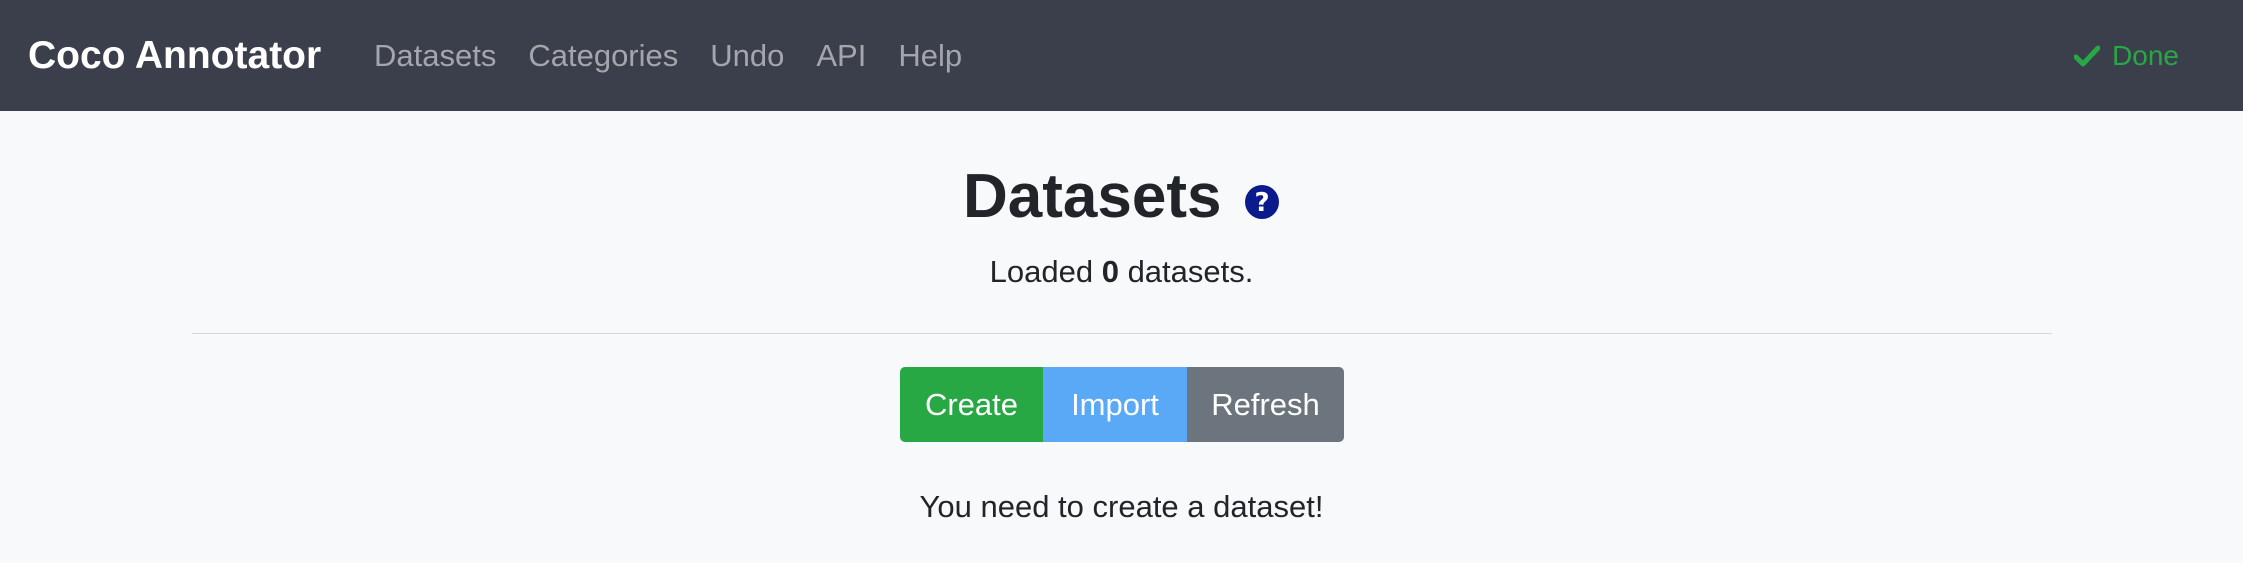 The image size is (2243, 563). Describe the element at coordinates (930, 56) in the screenshot. I see `nav-link-help: Help` at that location.